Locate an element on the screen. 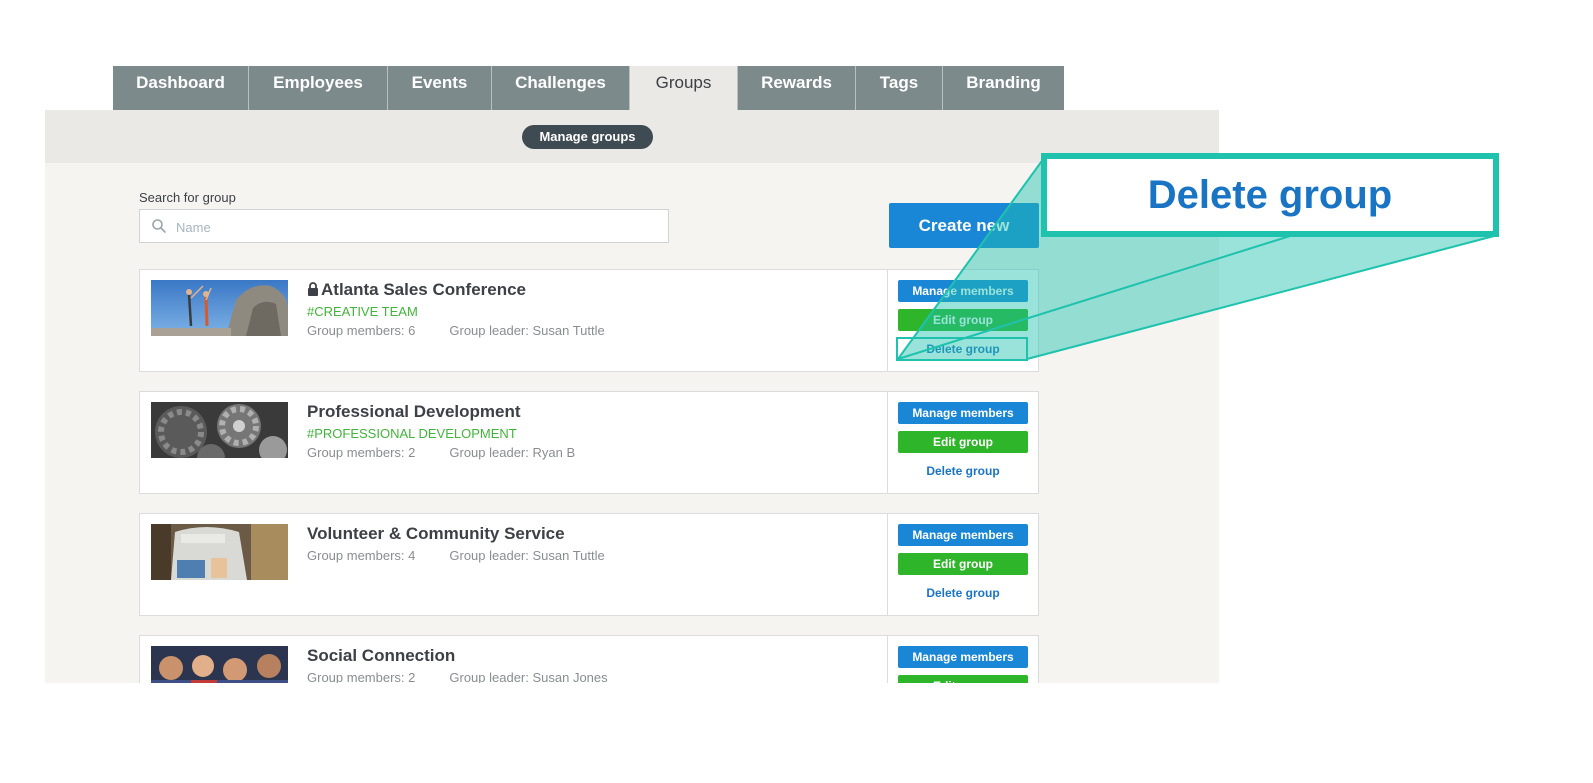 The width and height of the screenshot is (1593, 783). group-title: Social Connection is located at coordinates (381, 656).